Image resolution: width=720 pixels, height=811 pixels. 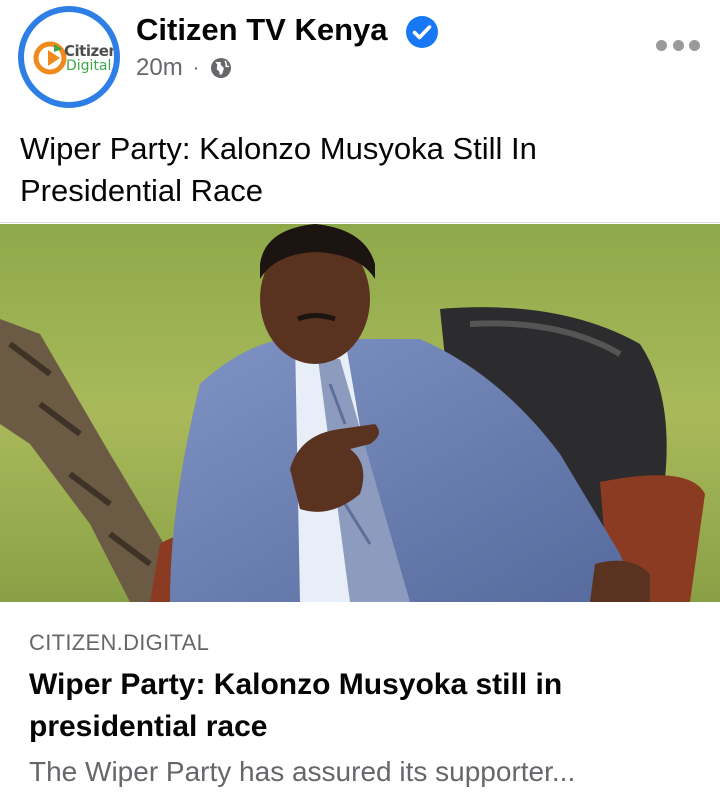 What do you see at coordinates (89, 66) in the screenshot?
I see `logo-text-digital: Digital` at bounding box center [89, 66].